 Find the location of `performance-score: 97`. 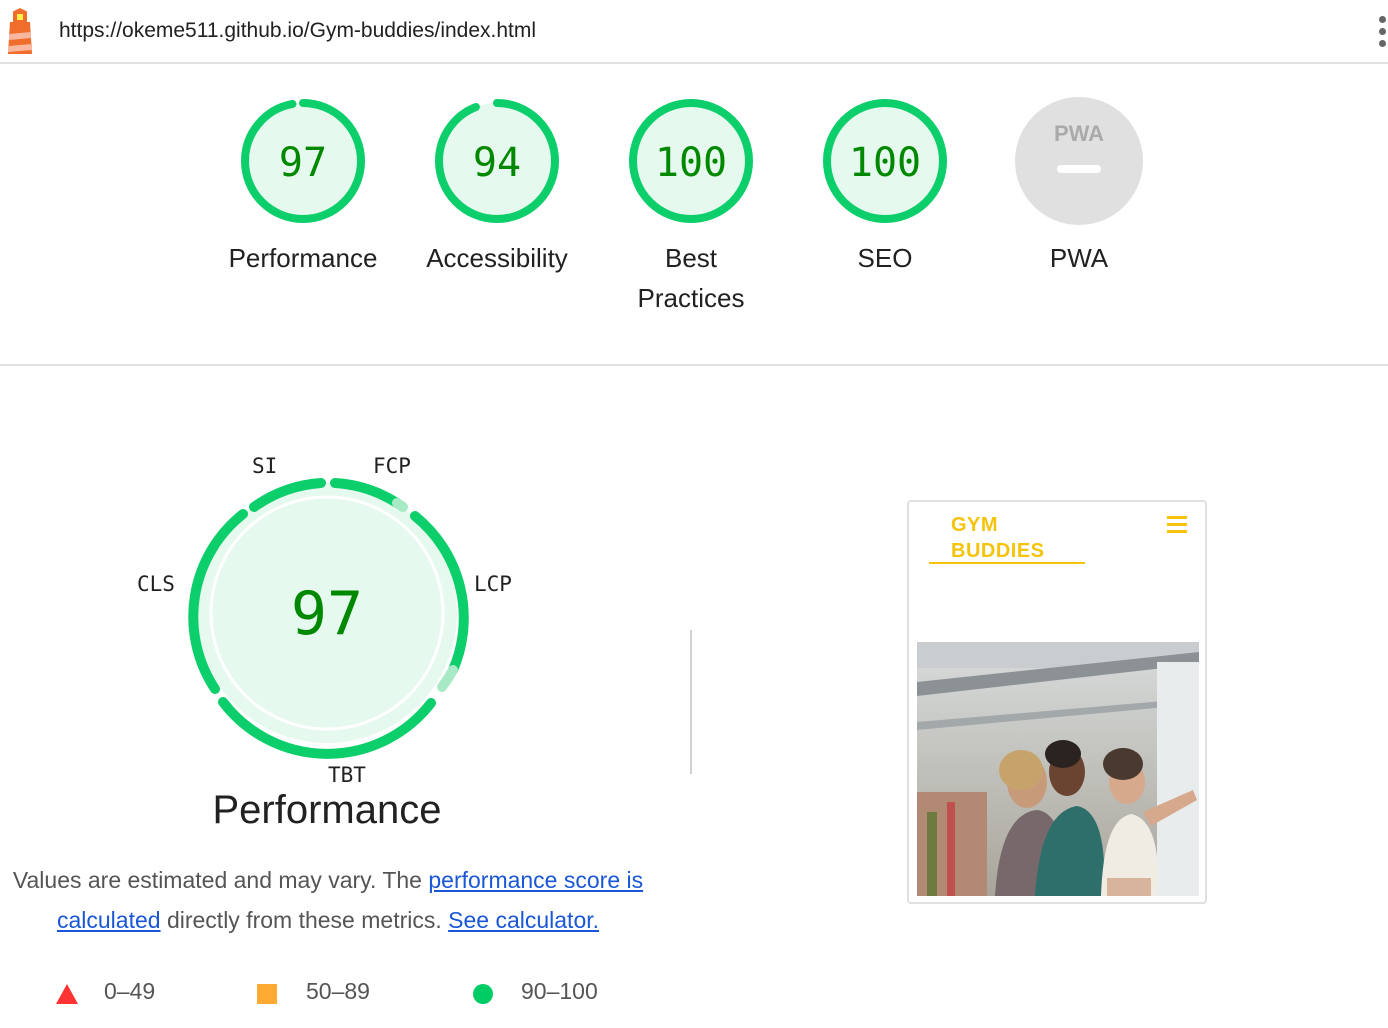

performance-score: 97 is located at coordinates (327, 614).